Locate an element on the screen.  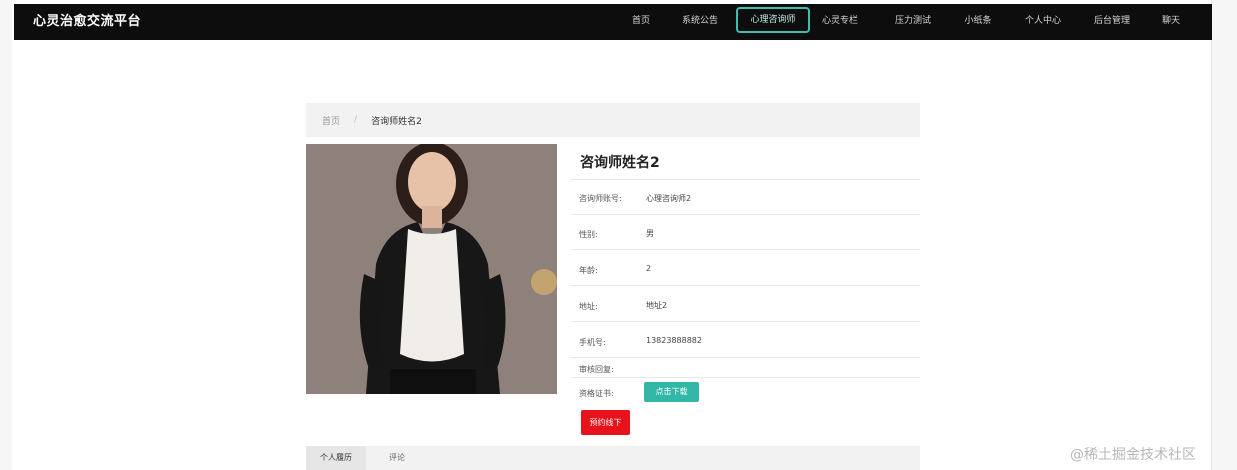
field-row-age: 年龄: 2 is located at coordinates (745, 267).